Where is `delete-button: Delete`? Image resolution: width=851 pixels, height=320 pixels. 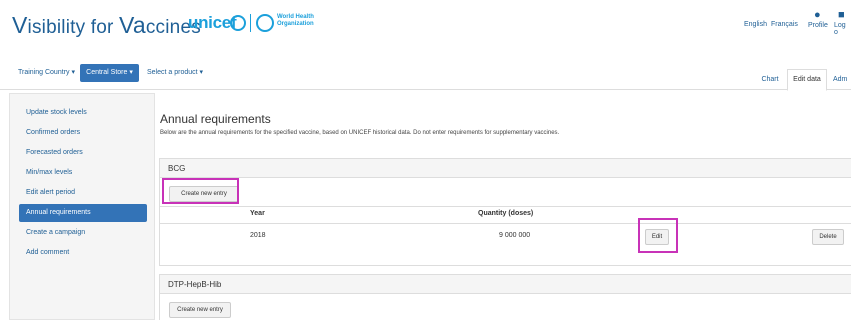 delete-button: Delete is located at coordinates (828, 237).